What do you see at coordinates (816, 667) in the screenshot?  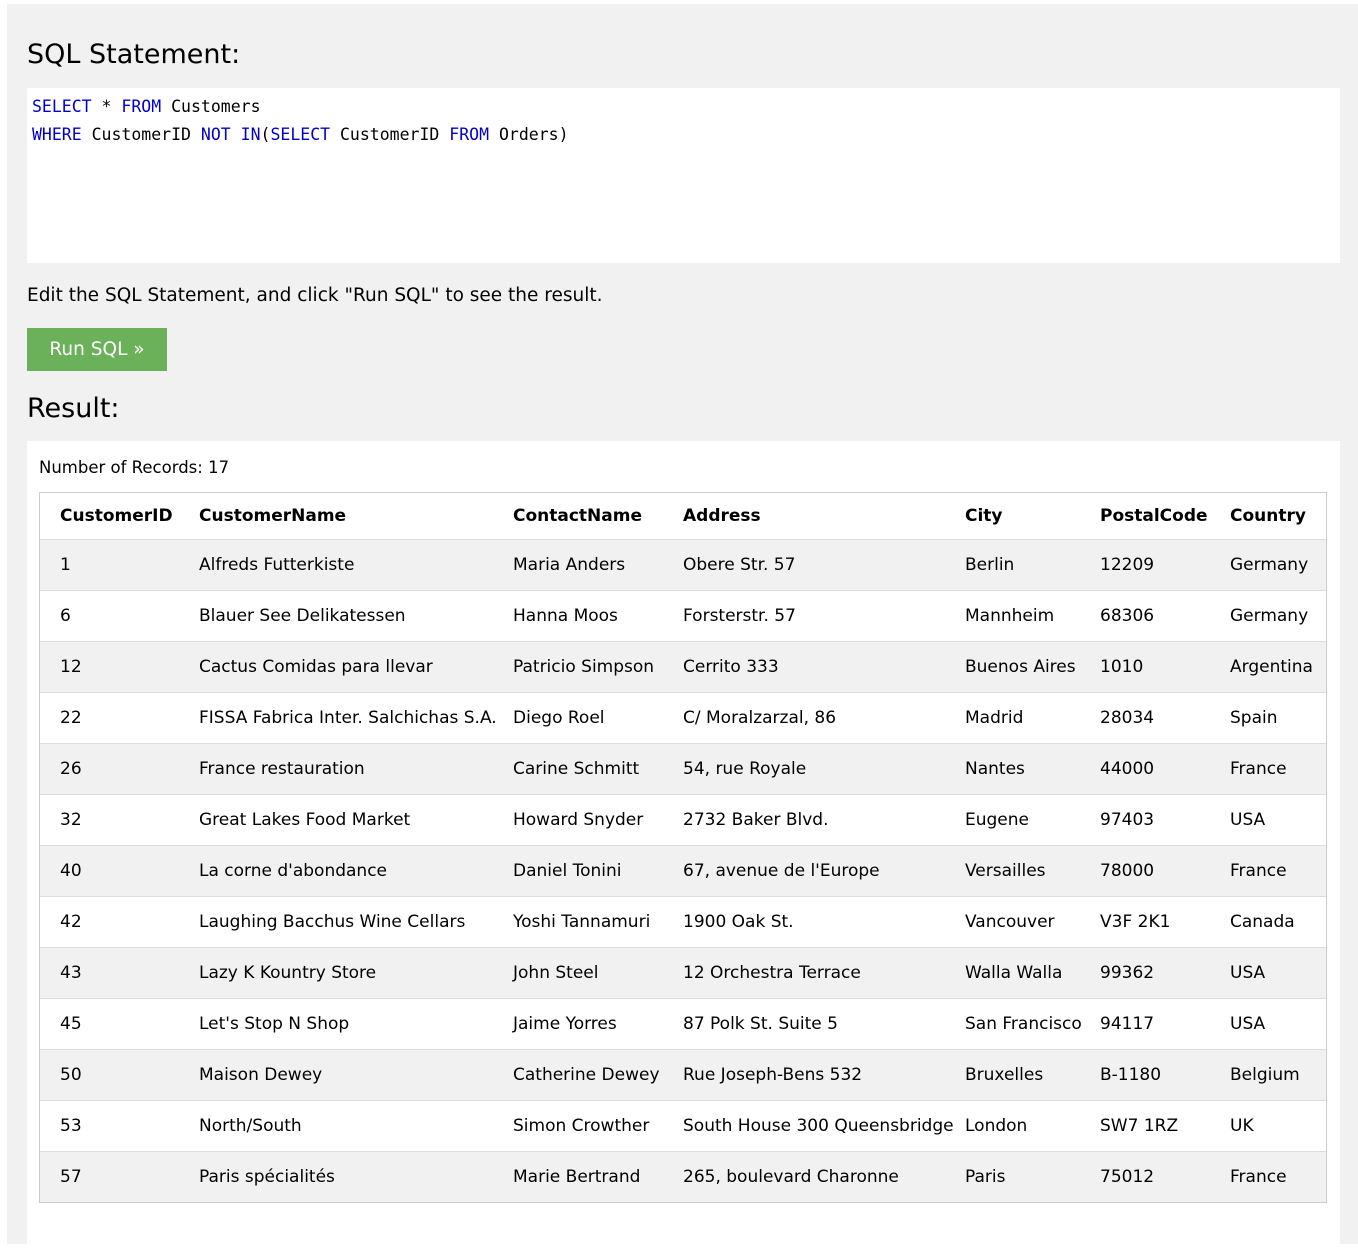 I see `table-cell-address: Cerrito 333` at bounding box center [816, 667].